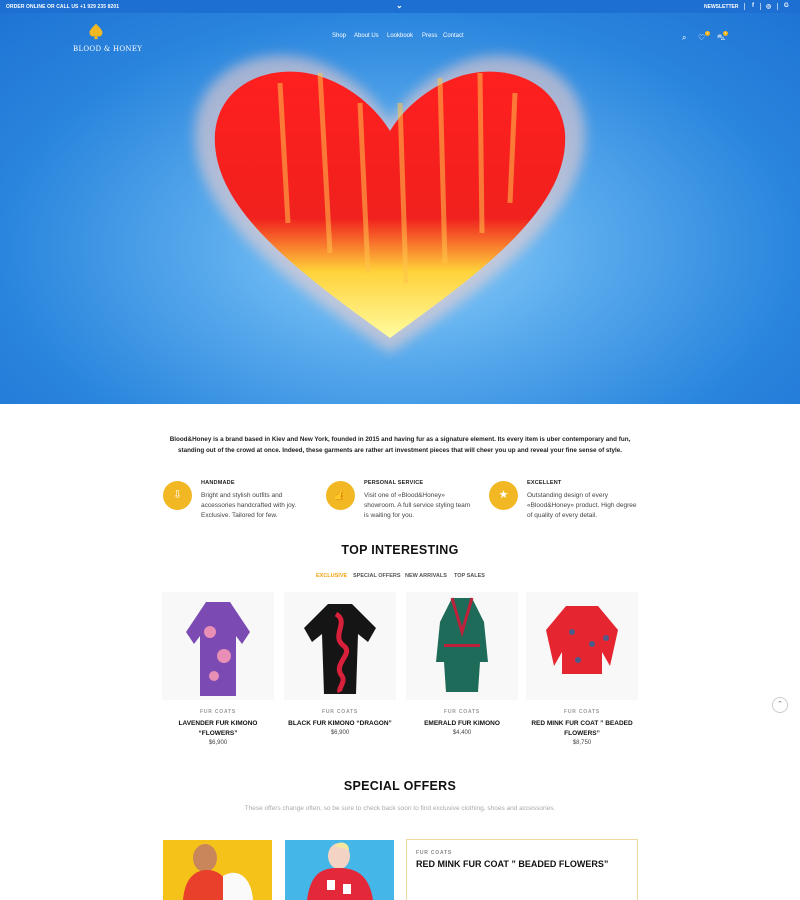  What do you see at coordinates (340, 495) in the screenshot?
I see `thumbs-up-icon: 👍` at bounding box center [340, 495].